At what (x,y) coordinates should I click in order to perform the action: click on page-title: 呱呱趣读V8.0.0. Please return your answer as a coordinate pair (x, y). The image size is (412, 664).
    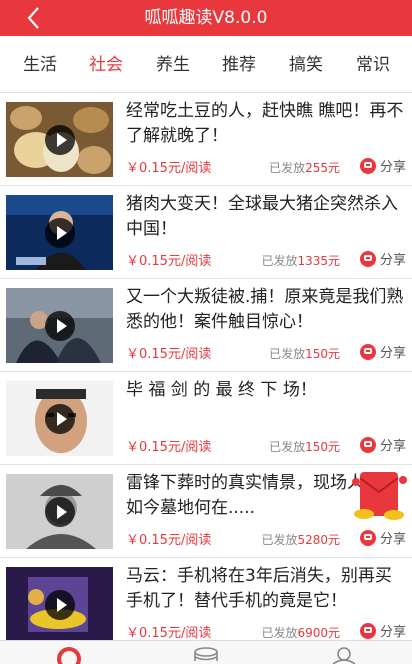
    Looking at the image, I should click on (206, 18).